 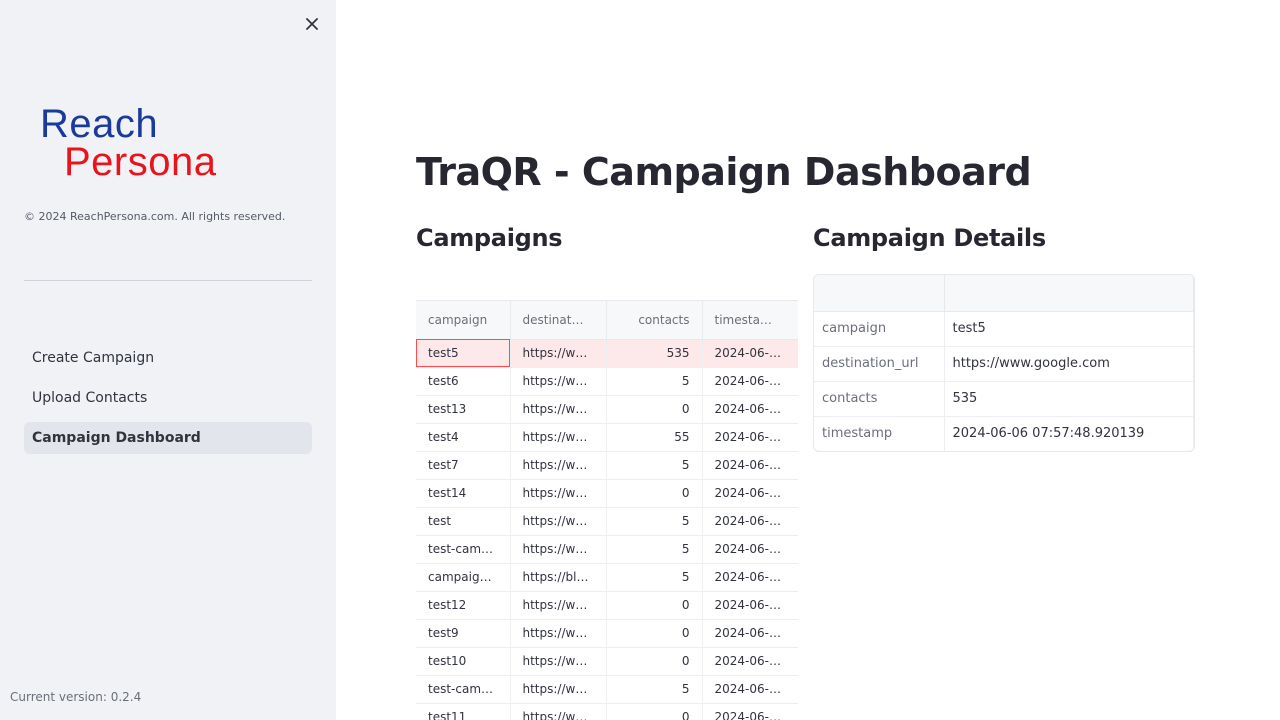 I want to click on details-row: contacts 535, so click(x=1004, y=399).